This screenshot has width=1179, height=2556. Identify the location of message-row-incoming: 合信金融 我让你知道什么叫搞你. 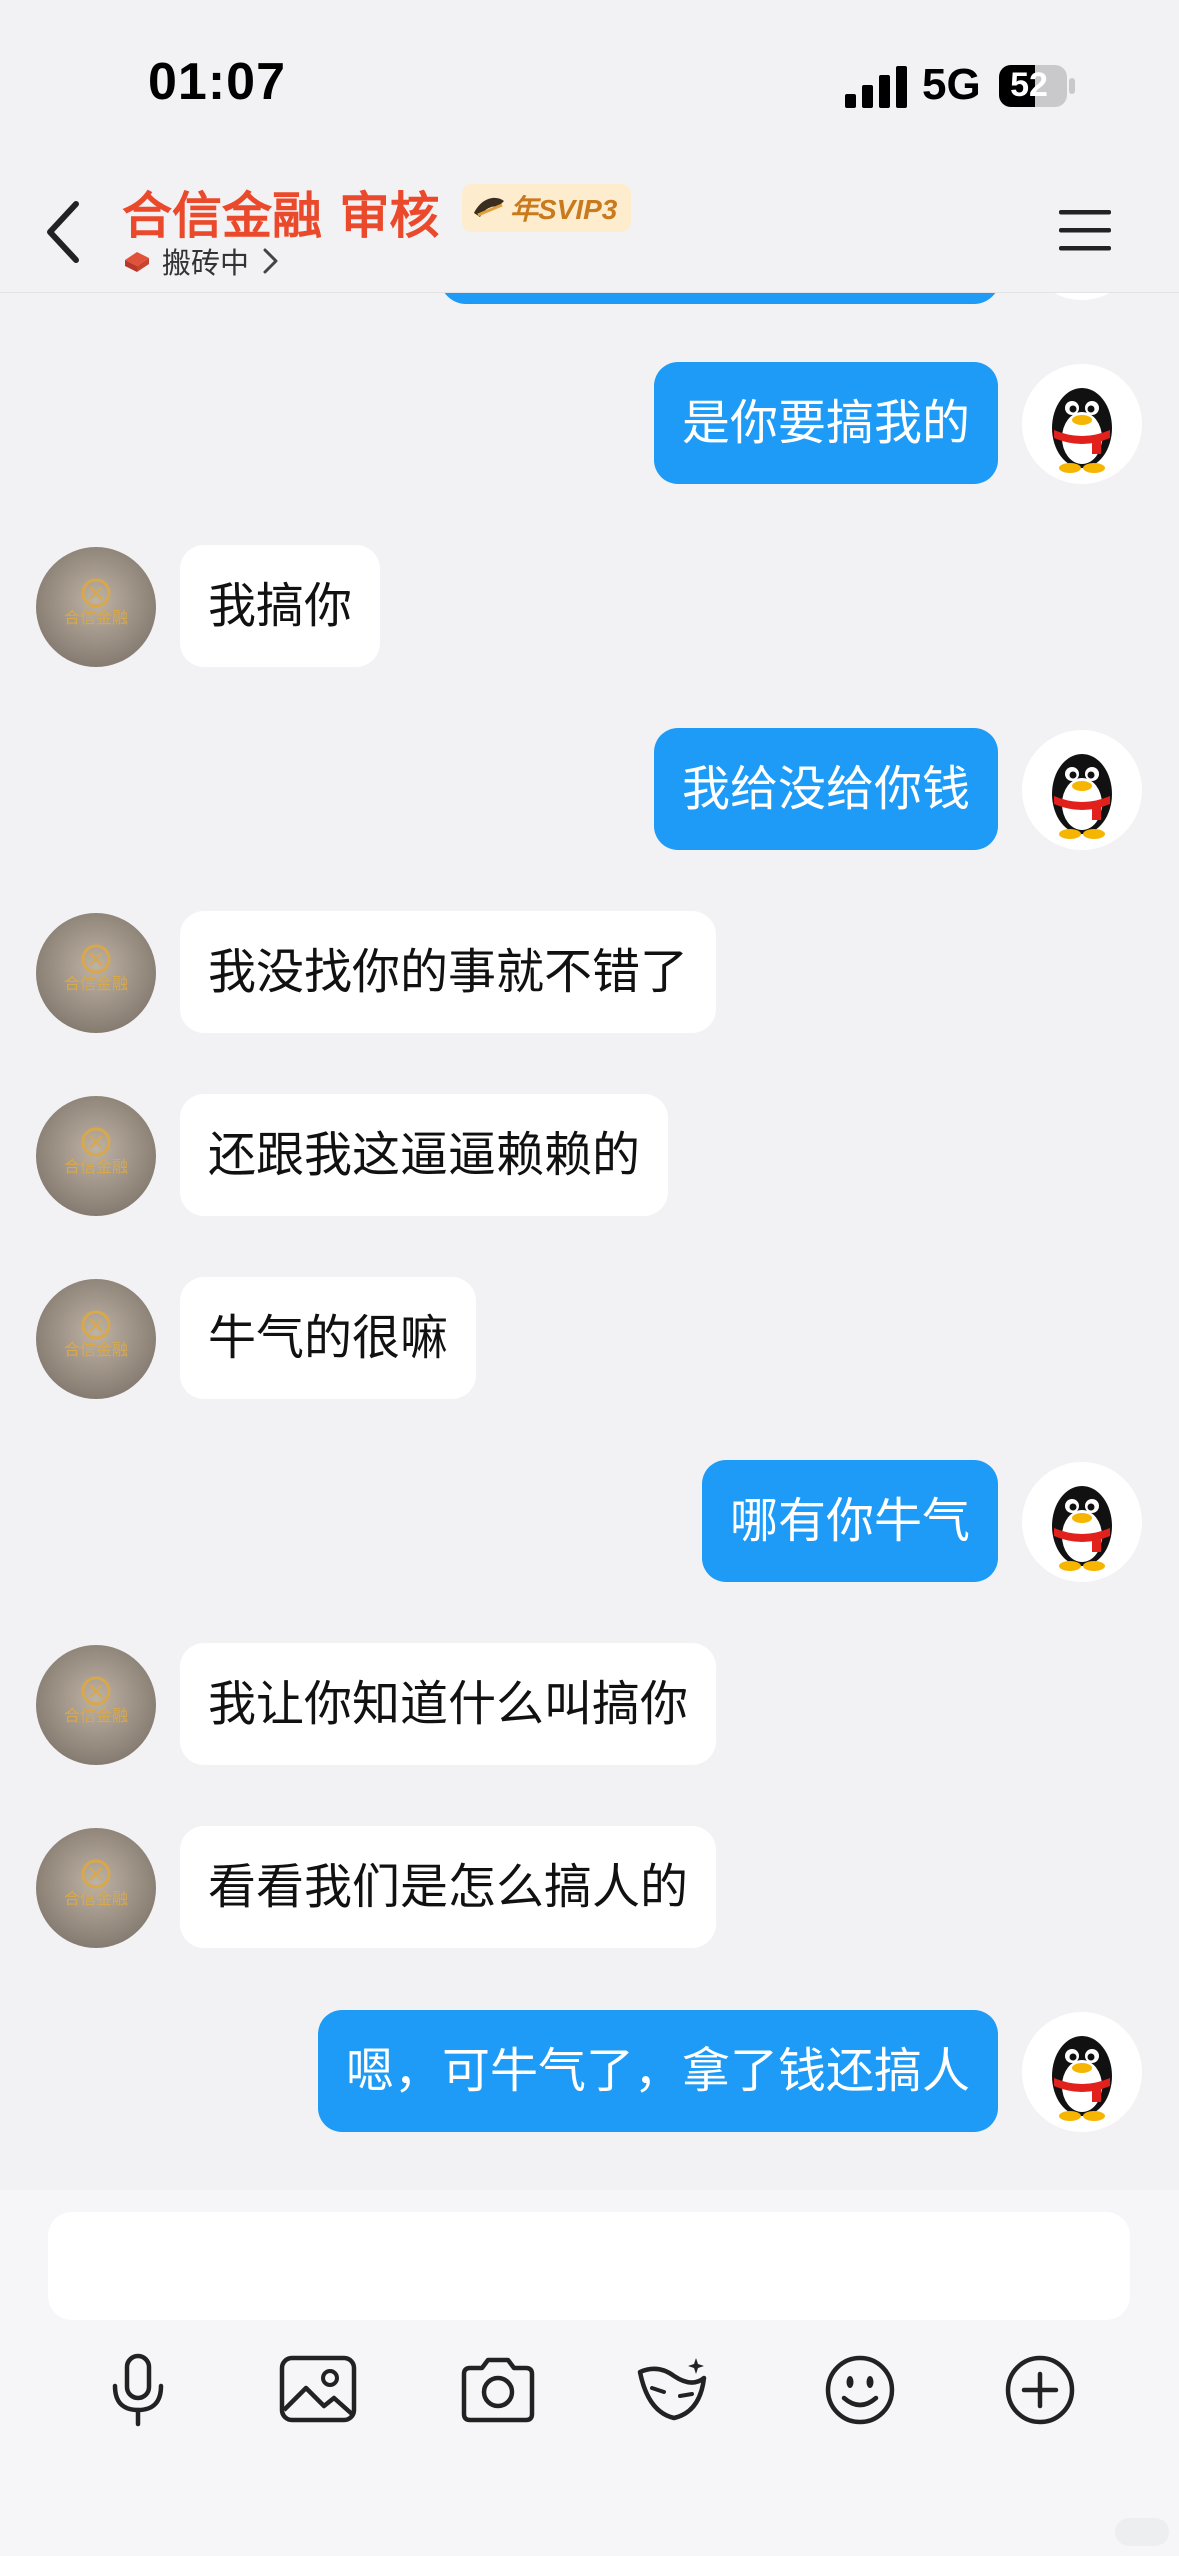
(589, 1705).